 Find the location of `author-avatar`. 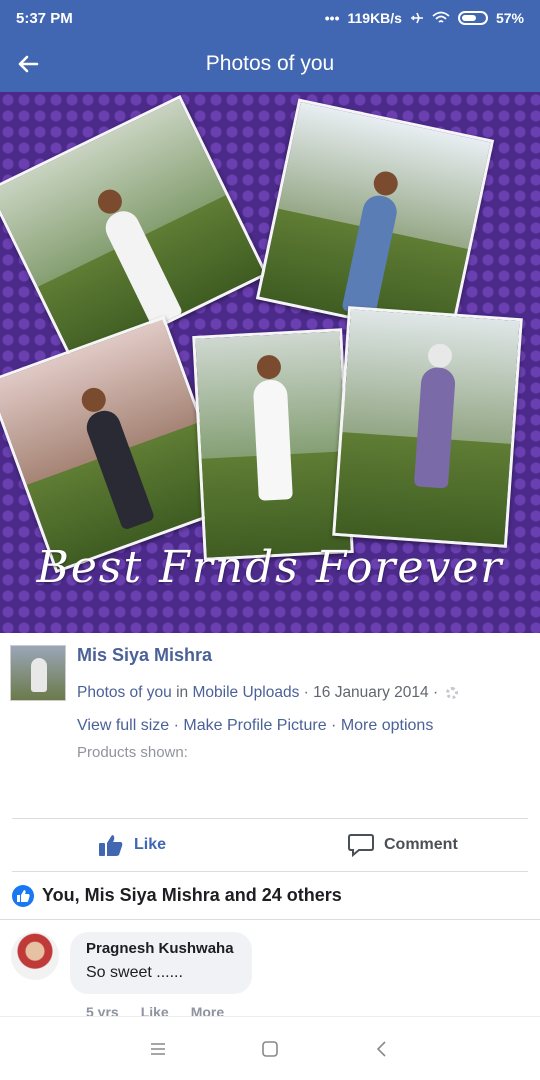

author-avatar is located at coordinates (38, 673).